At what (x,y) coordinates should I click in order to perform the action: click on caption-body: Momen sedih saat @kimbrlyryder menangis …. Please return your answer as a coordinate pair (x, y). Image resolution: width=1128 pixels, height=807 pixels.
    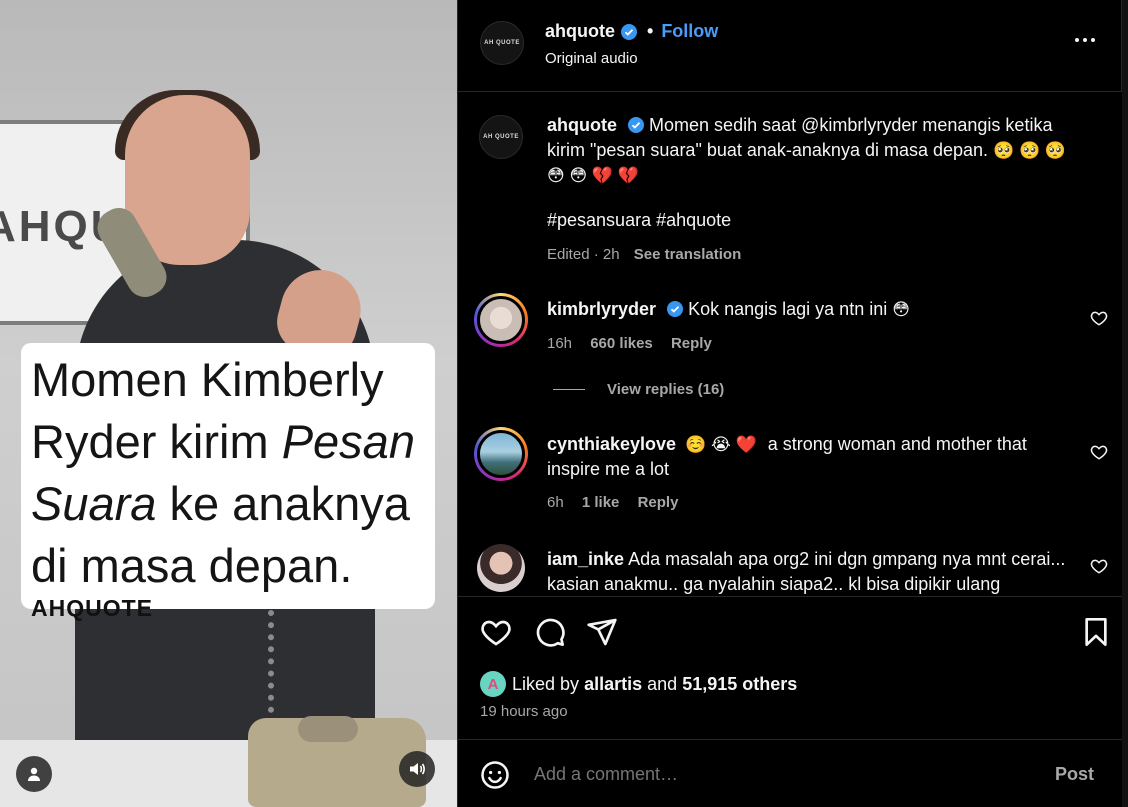
    Looking at the image, I should click on (800, 137).